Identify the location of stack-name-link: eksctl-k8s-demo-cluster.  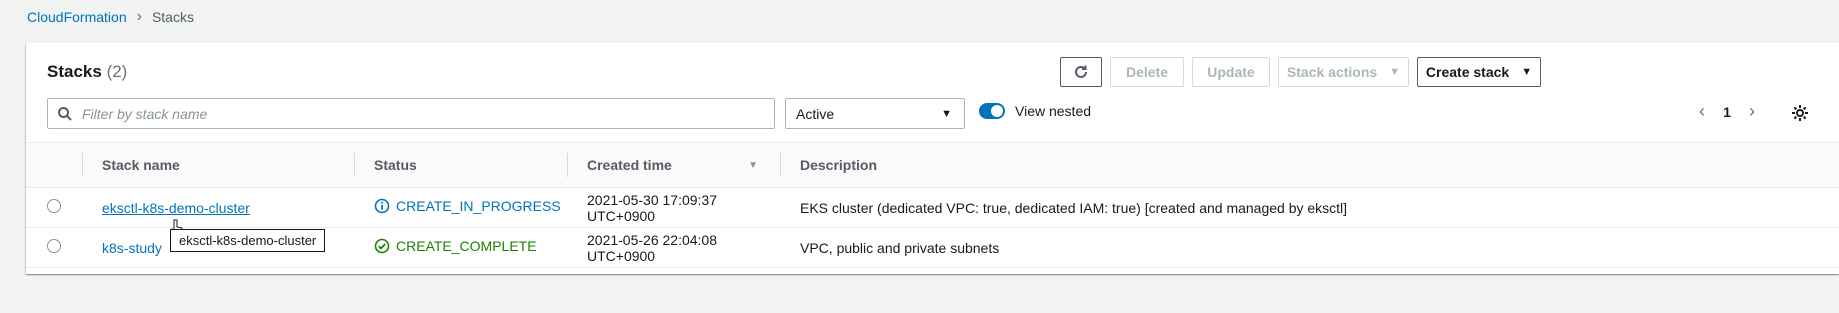
(176, 208).